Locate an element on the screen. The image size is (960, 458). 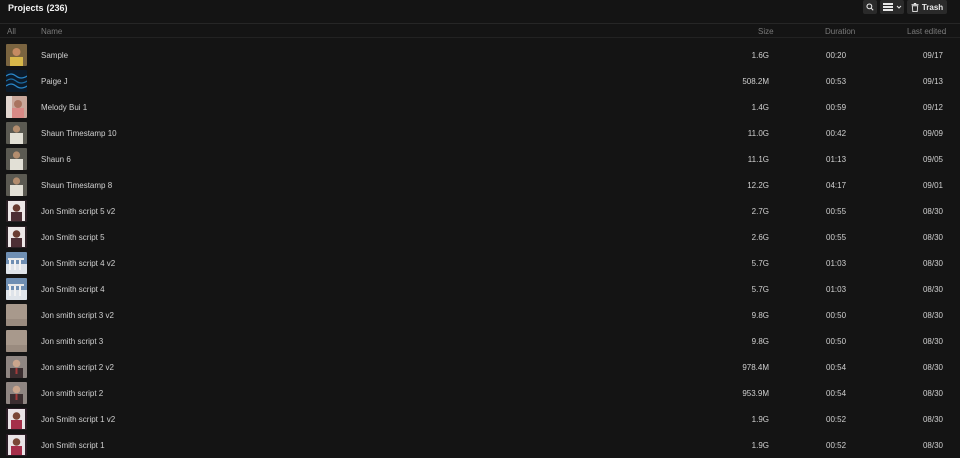
project-row: Jon Smith script 4 v2 5.7G 01:03 08/30 is located at coordinates (480, 263).